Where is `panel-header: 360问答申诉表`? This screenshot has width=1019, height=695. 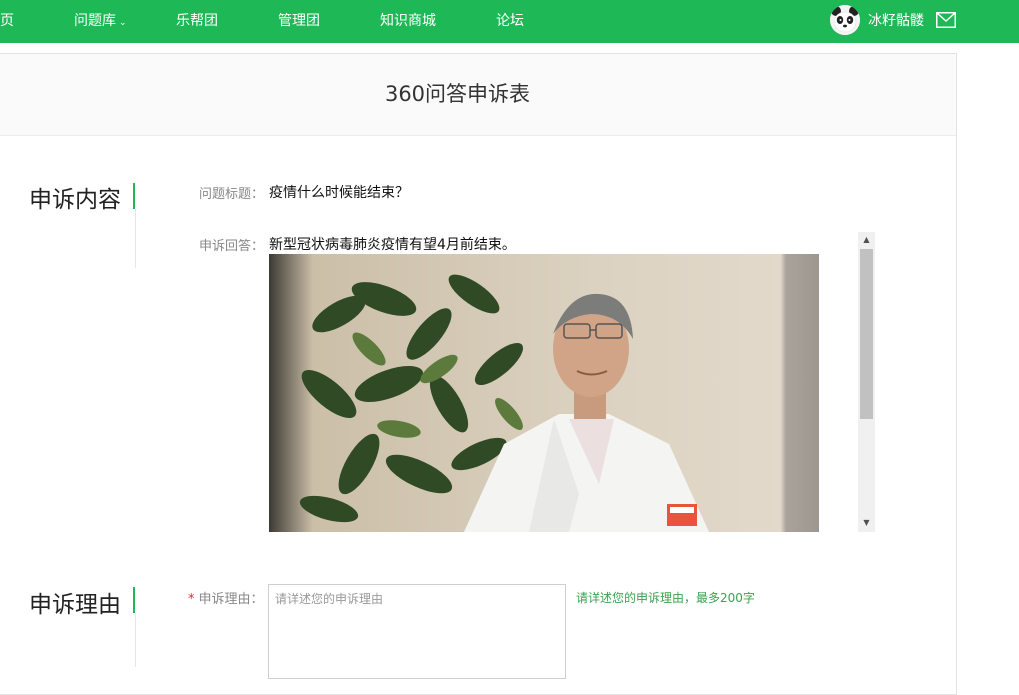 panel-header: 360问答申诉表 is located at coordinates (478, 95).